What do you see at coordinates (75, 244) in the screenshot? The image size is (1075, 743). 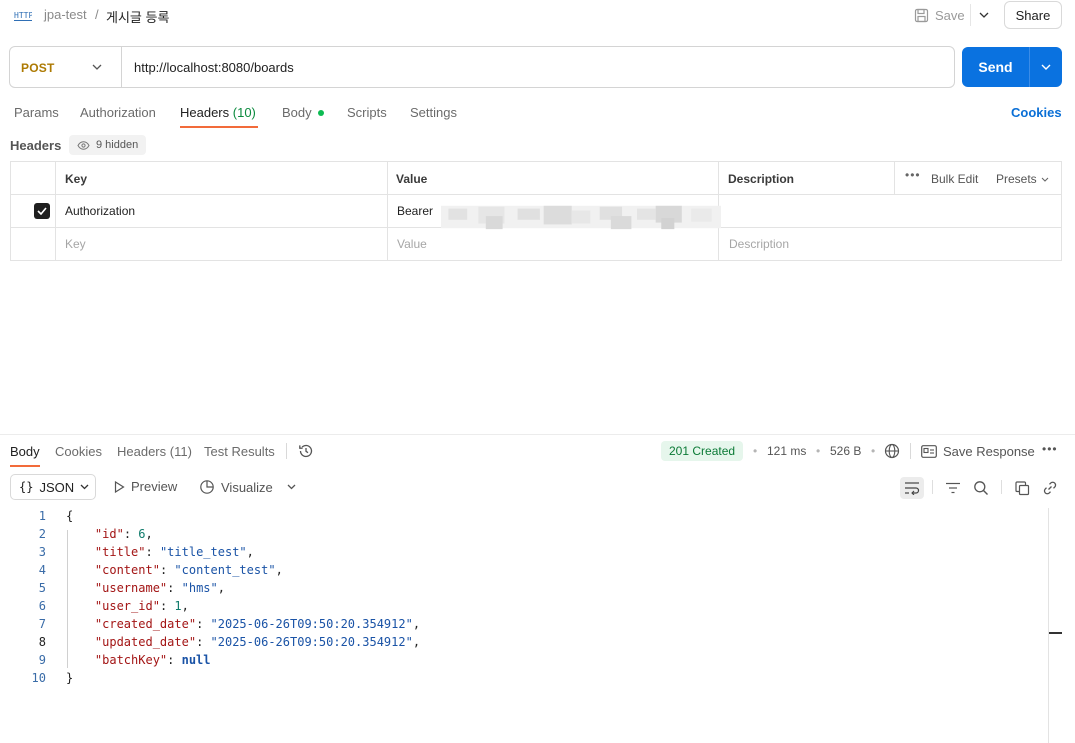 I see `new-key-input: Key` at bounding box center [75, 244].